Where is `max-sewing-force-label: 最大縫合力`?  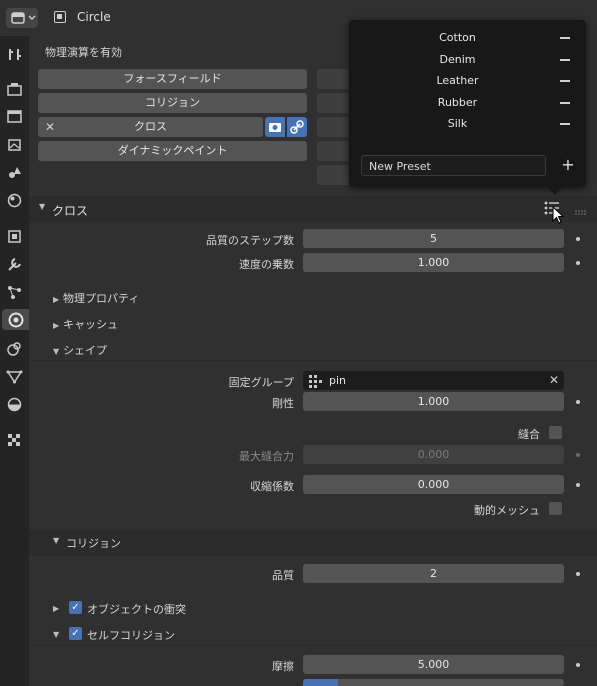 max-sewing-force-label: 最大縫合力 is located at coordinates (266, 456).